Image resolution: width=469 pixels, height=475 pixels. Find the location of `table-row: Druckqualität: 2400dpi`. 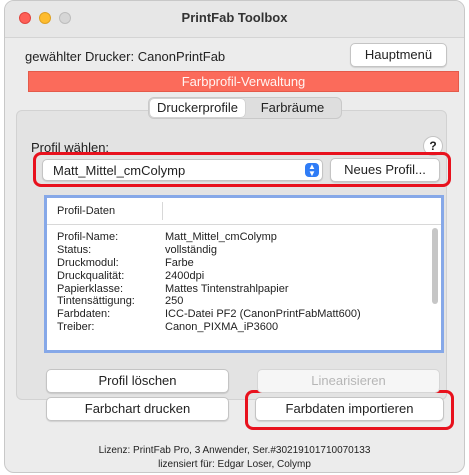

table-row: Druckqualität: 2400dpi is located at coordinates (242, 276).